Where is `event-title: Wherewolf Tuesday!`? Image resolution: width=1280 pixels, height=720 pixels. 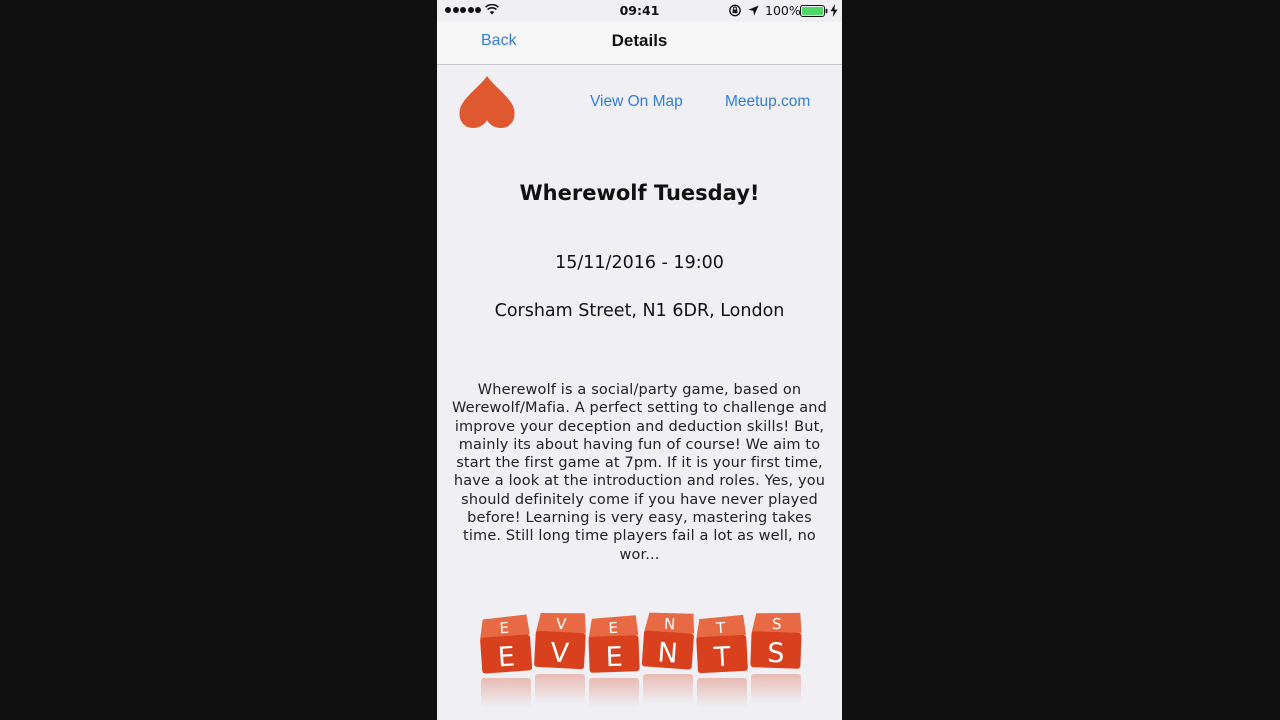
event-title: Wherewolf Tuesday! is located at coordinates (639, 193).